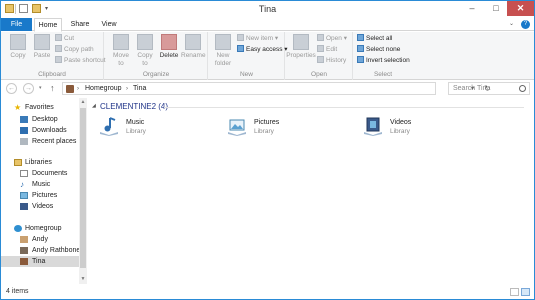 Image resolution: width=535 pixels, height=300 pixels. Describe the element at coordinates (489, 88) in the screenshot. I see `search-input: Search Tina` at that location.